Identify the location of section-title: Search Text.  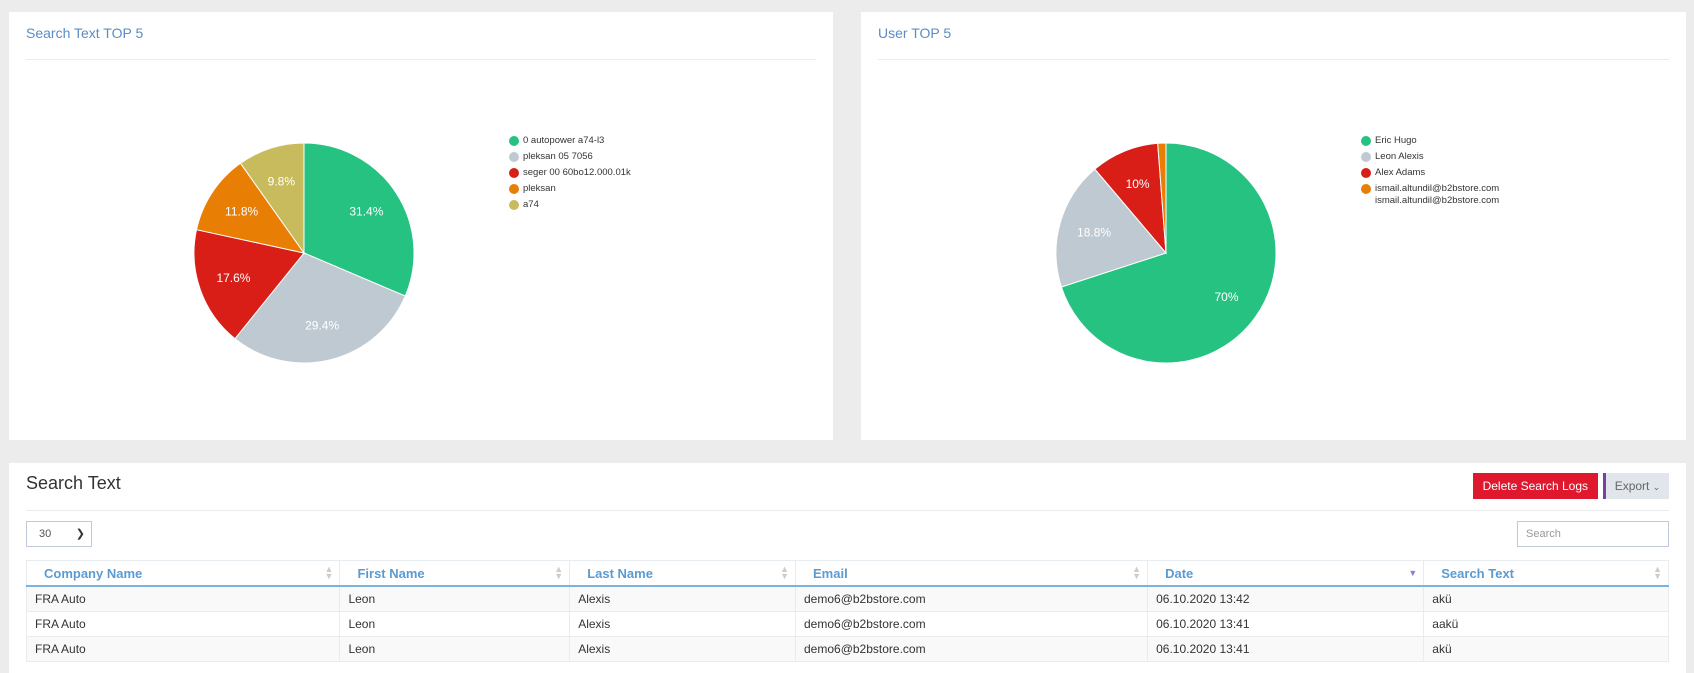
(73, 483).